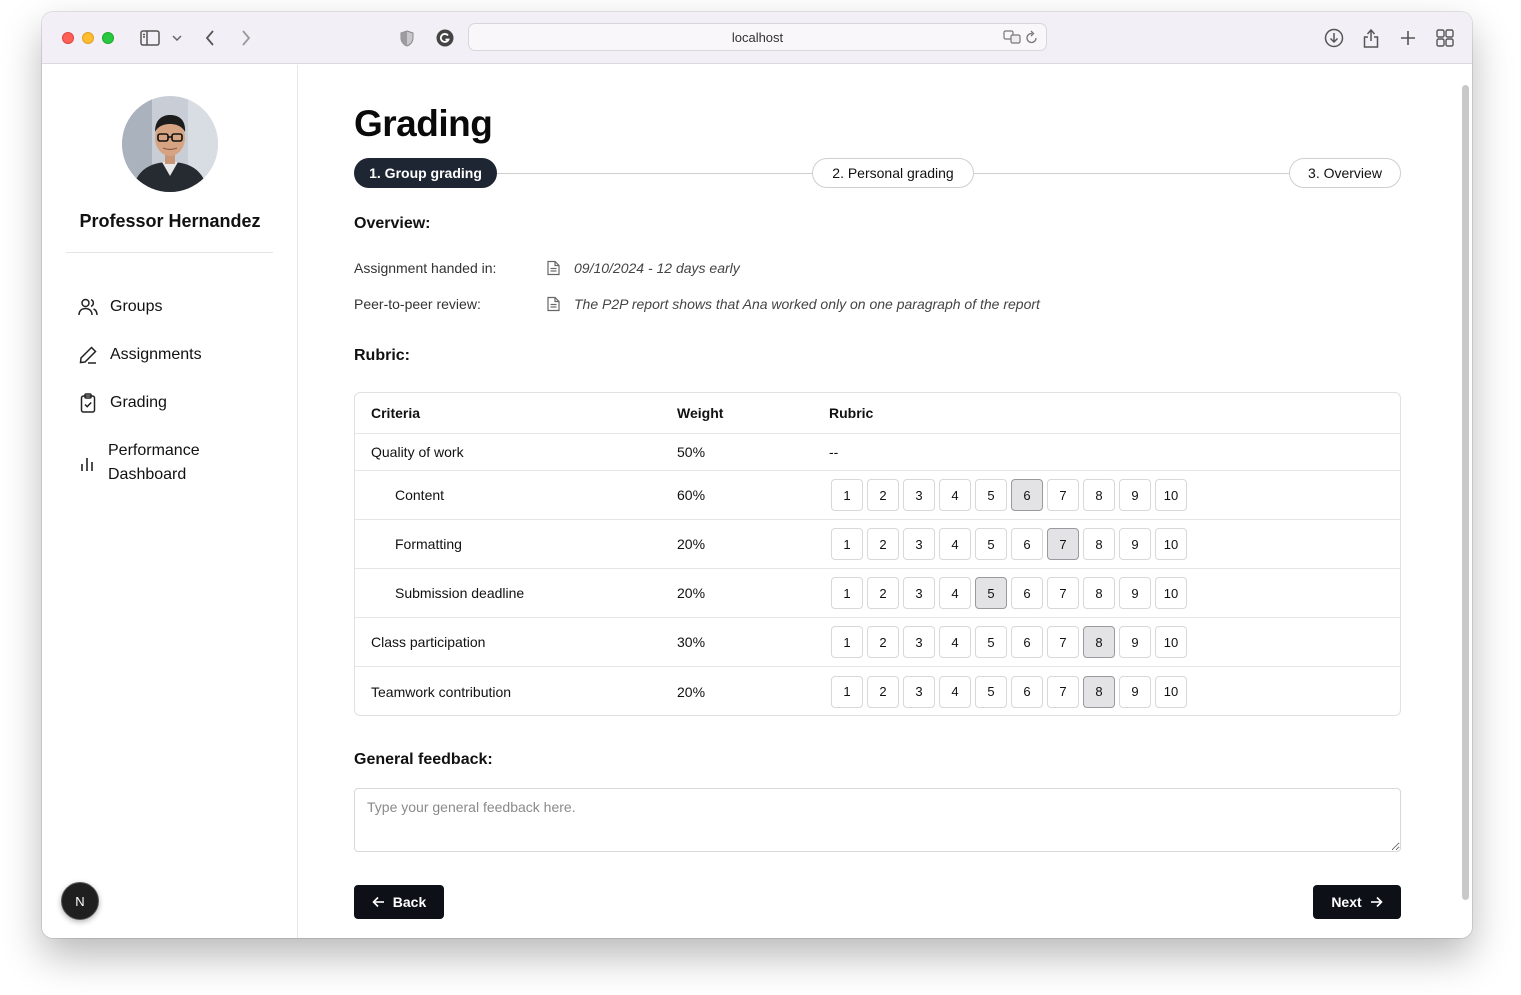  Describe the element at coordinates (122, 403) in the screenshot. I see `sidebar-item-grading: Grading` at that location.